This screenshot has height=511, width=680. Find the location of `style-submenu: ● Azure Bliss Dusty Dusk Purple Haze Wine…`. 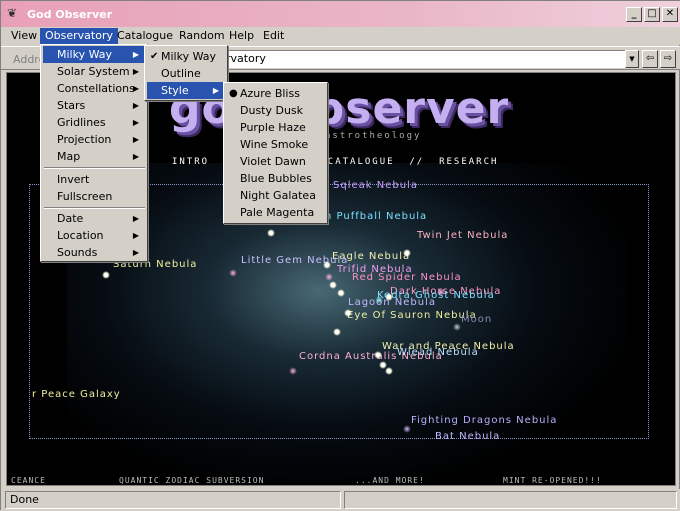

style-submenu: ● Azure Bliss Dusty Dusk Purple Haze Wine… is located at coordinates (275, 153).